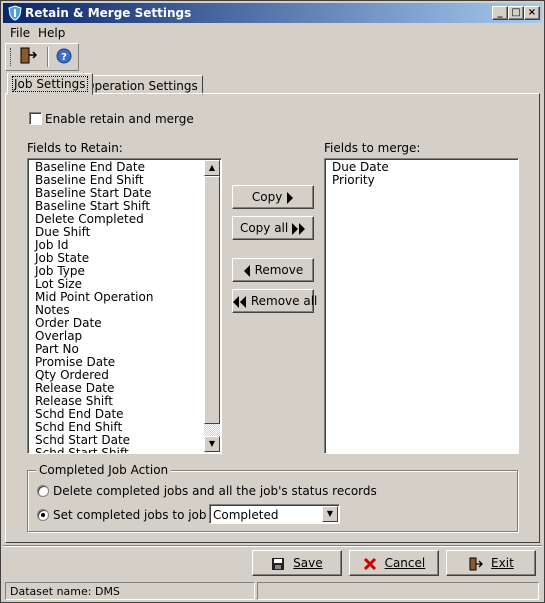  I want to click on job-state-select: Completed ▼, so click(274, 514).